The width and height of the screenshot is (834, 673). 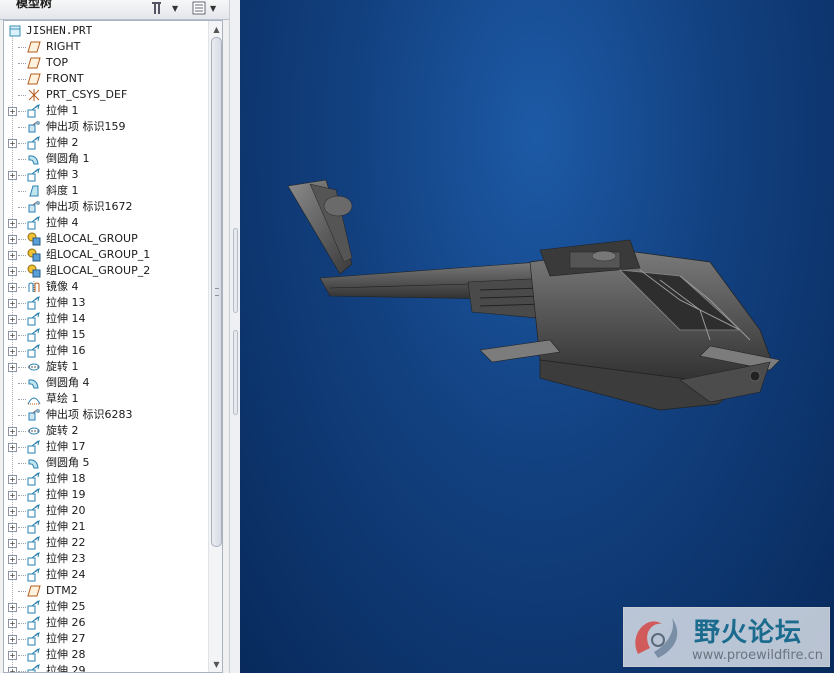 I want to click on panel-splitter, so click(x=234, y=336).